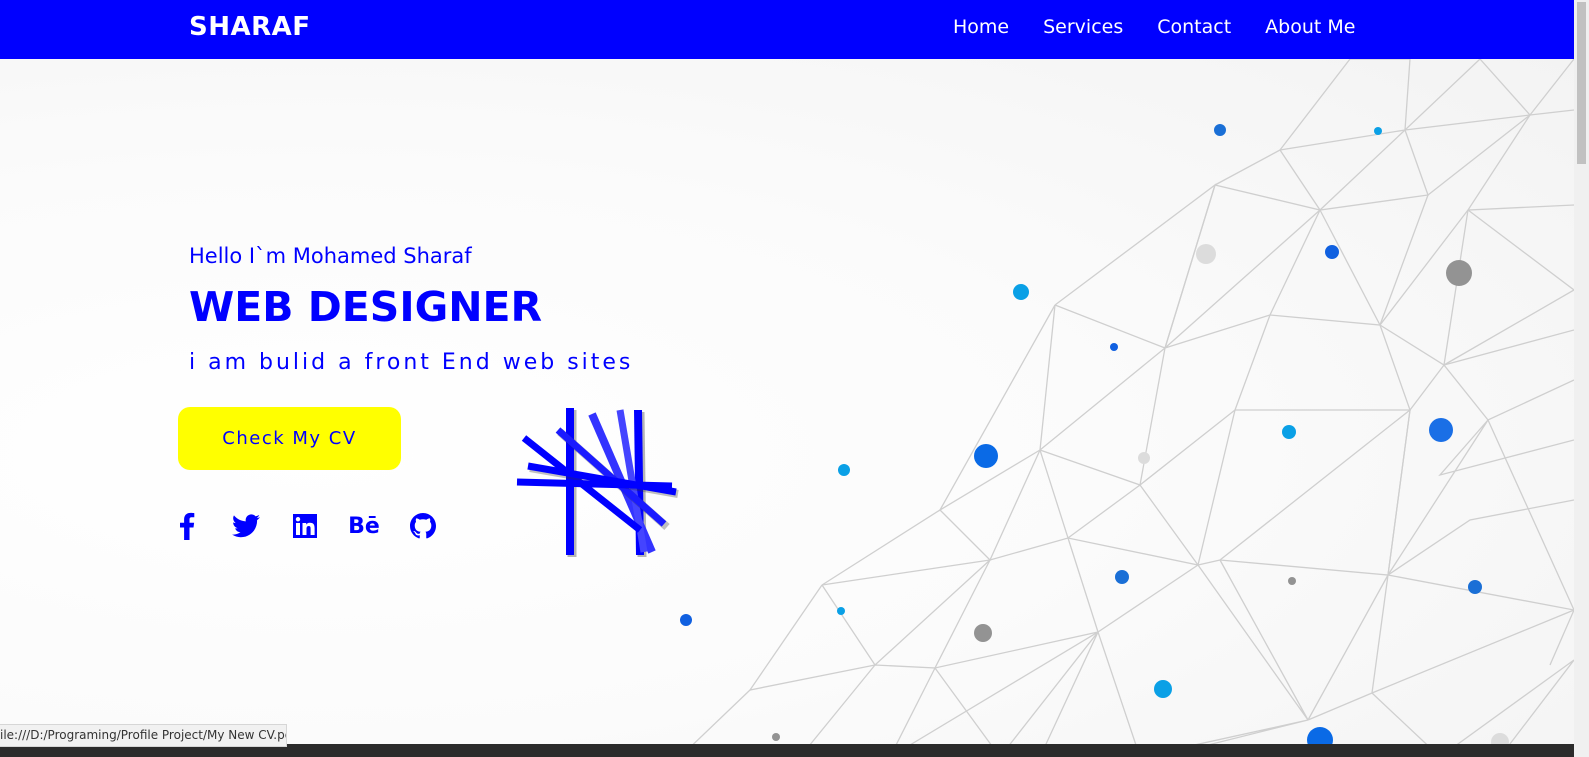  What do you see at coordinates (1310, 27) in the screenshot?
I see `nav-link-about-me: About Me` at bounding box center [1310, 27].